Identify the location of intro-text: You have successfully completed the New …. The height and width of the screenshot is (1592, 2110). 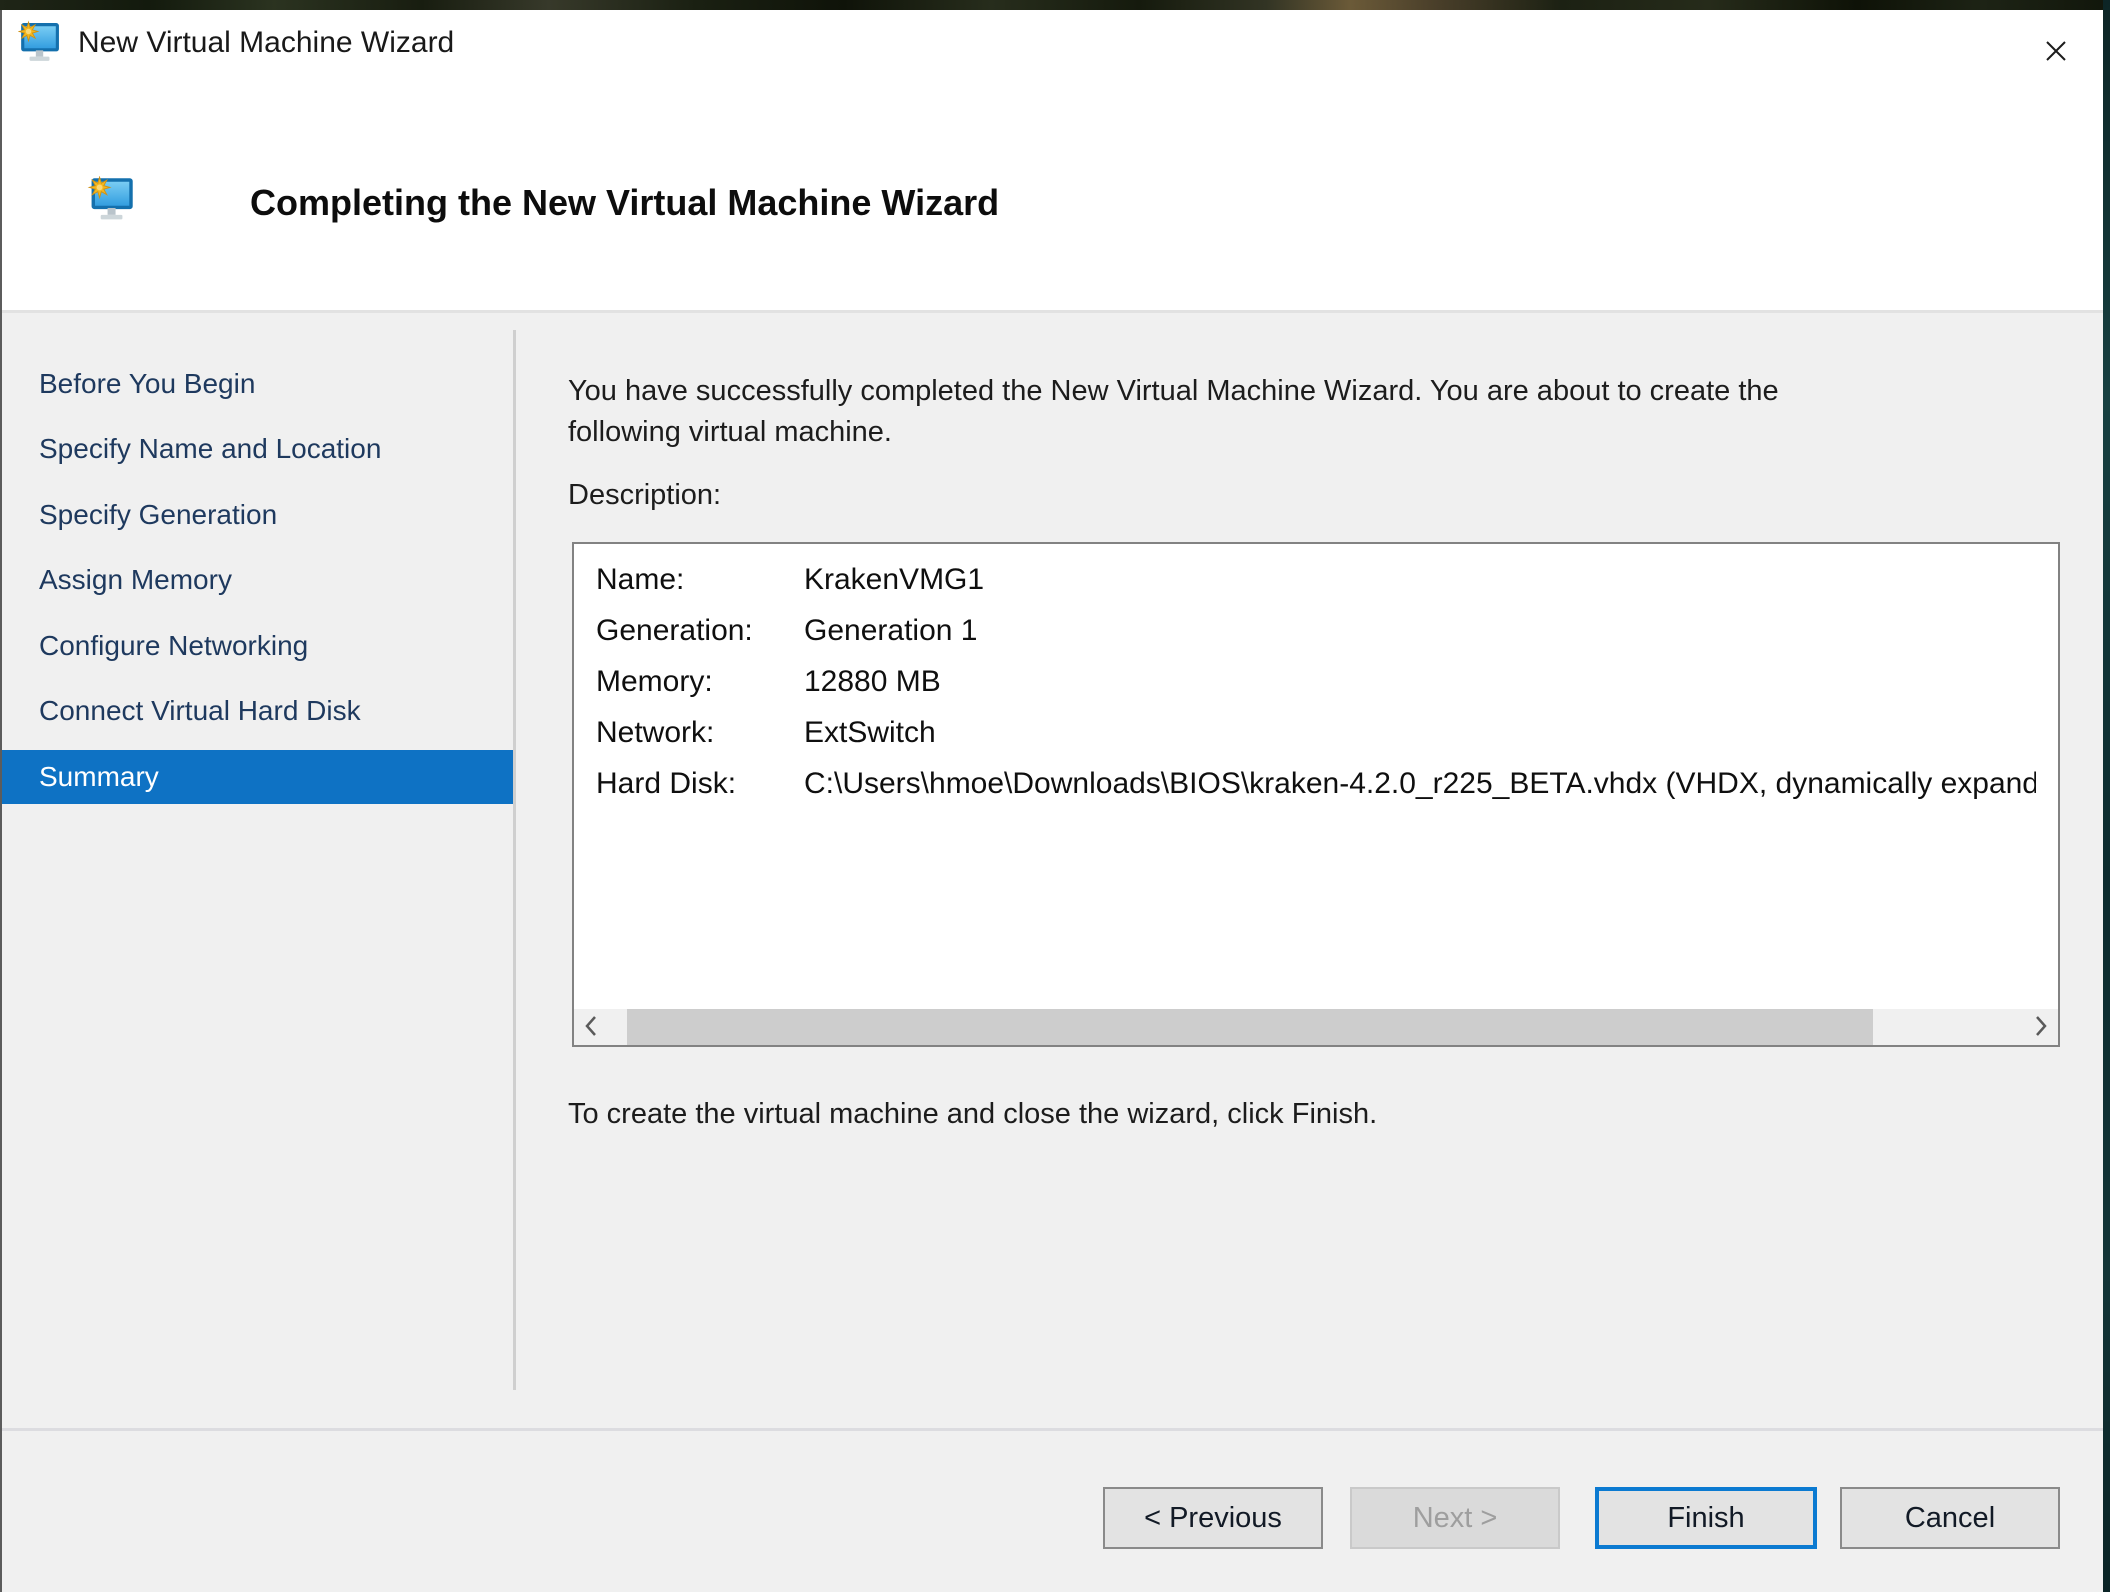
(1298, 412).